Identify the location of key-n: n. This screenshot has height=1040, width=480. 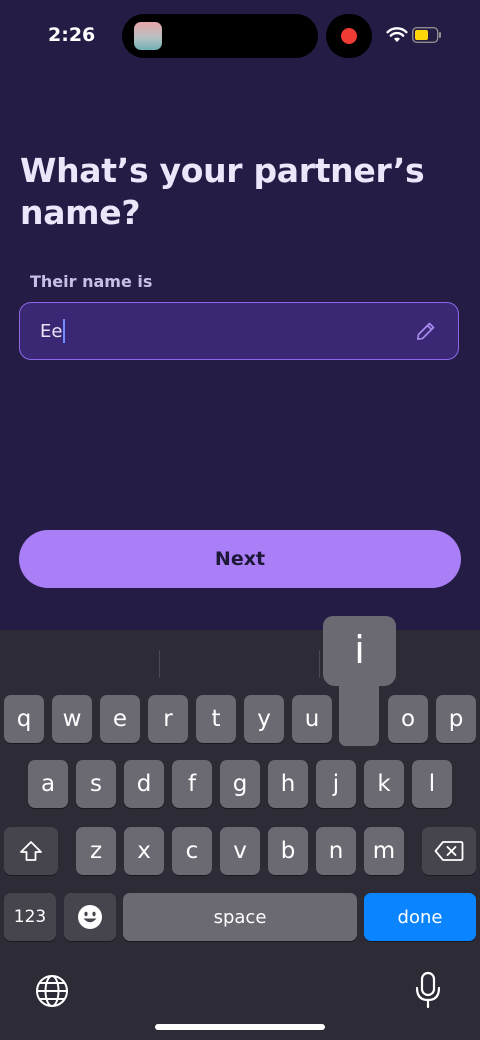
(336, 851).